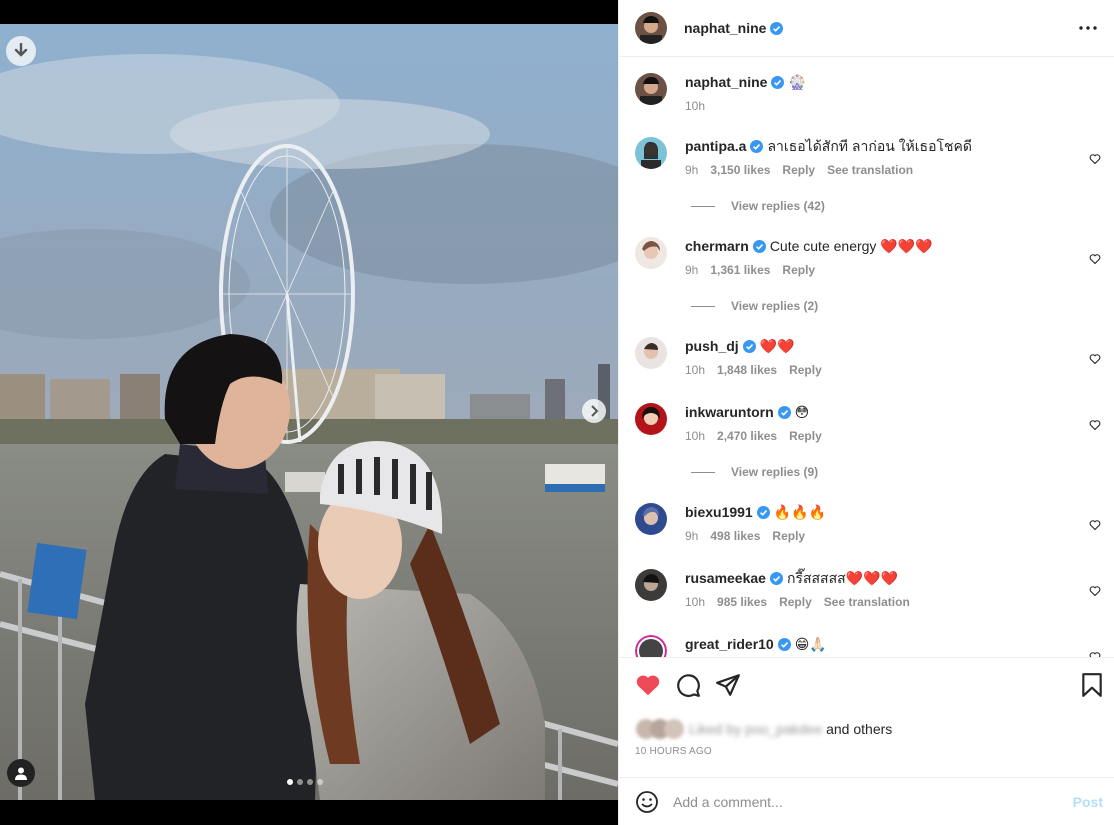 This screenshot has width=1114, height=825. What do you see at coordinates (717, 246) in the screenshot?
I see `comment-username: chermarn` at bounding box center [717, 246].